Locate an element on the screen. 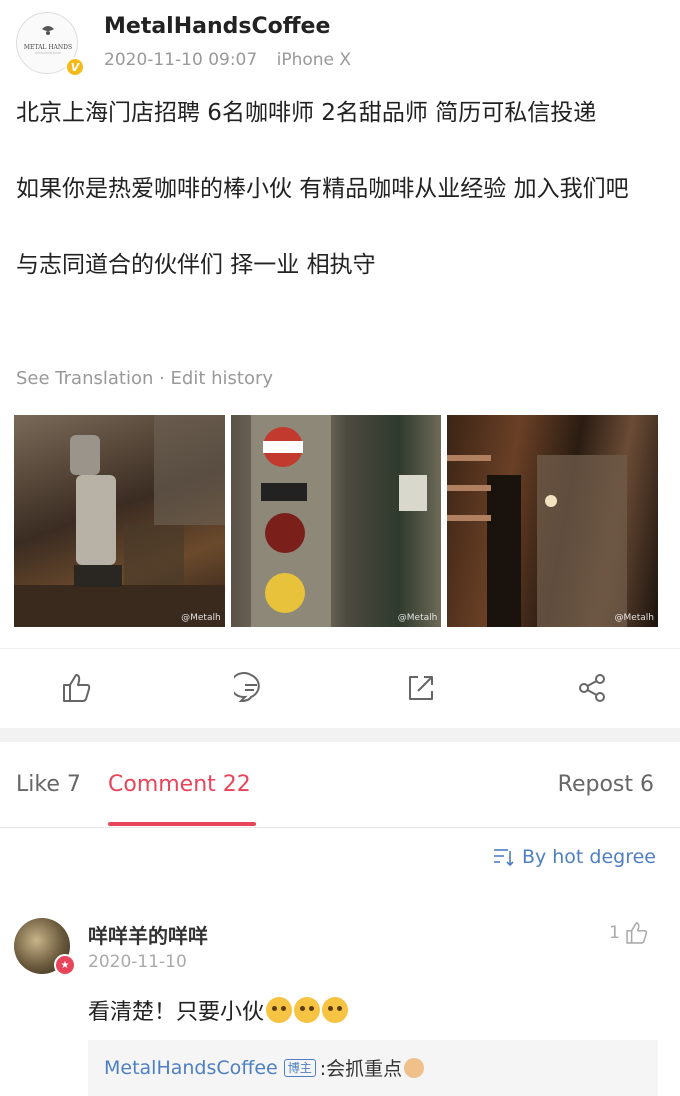 The width and height of the screenshot is (680, 1096). svg-text: METAL HANDS is located at coordinates (48, 47).